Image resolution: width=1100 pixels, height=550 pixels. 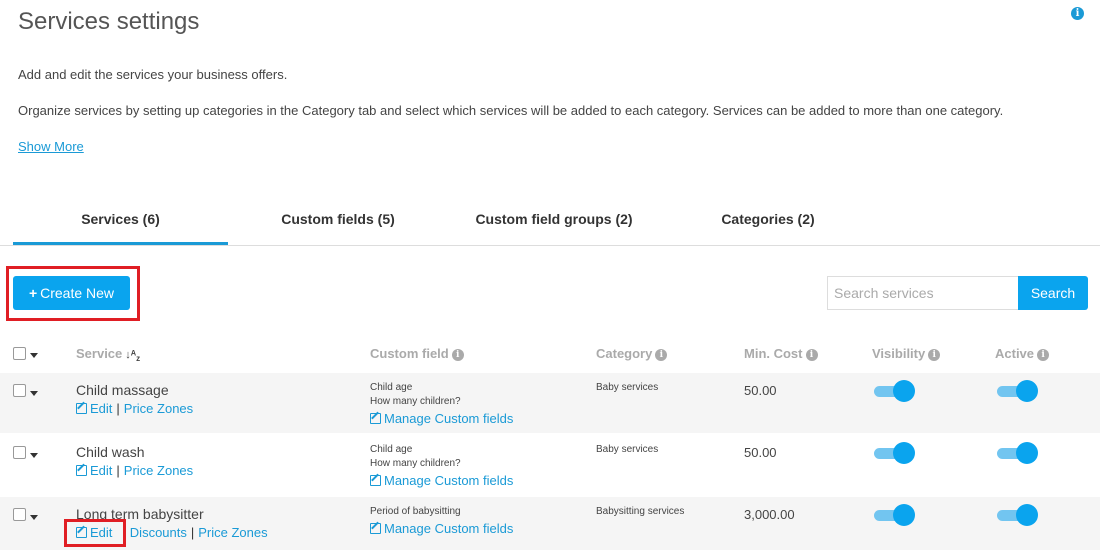 What do you see at coordinates (132, 356) in the screenshot?
I see `sort-icon: ↓ᴬz` at bounding box center [132, 356].